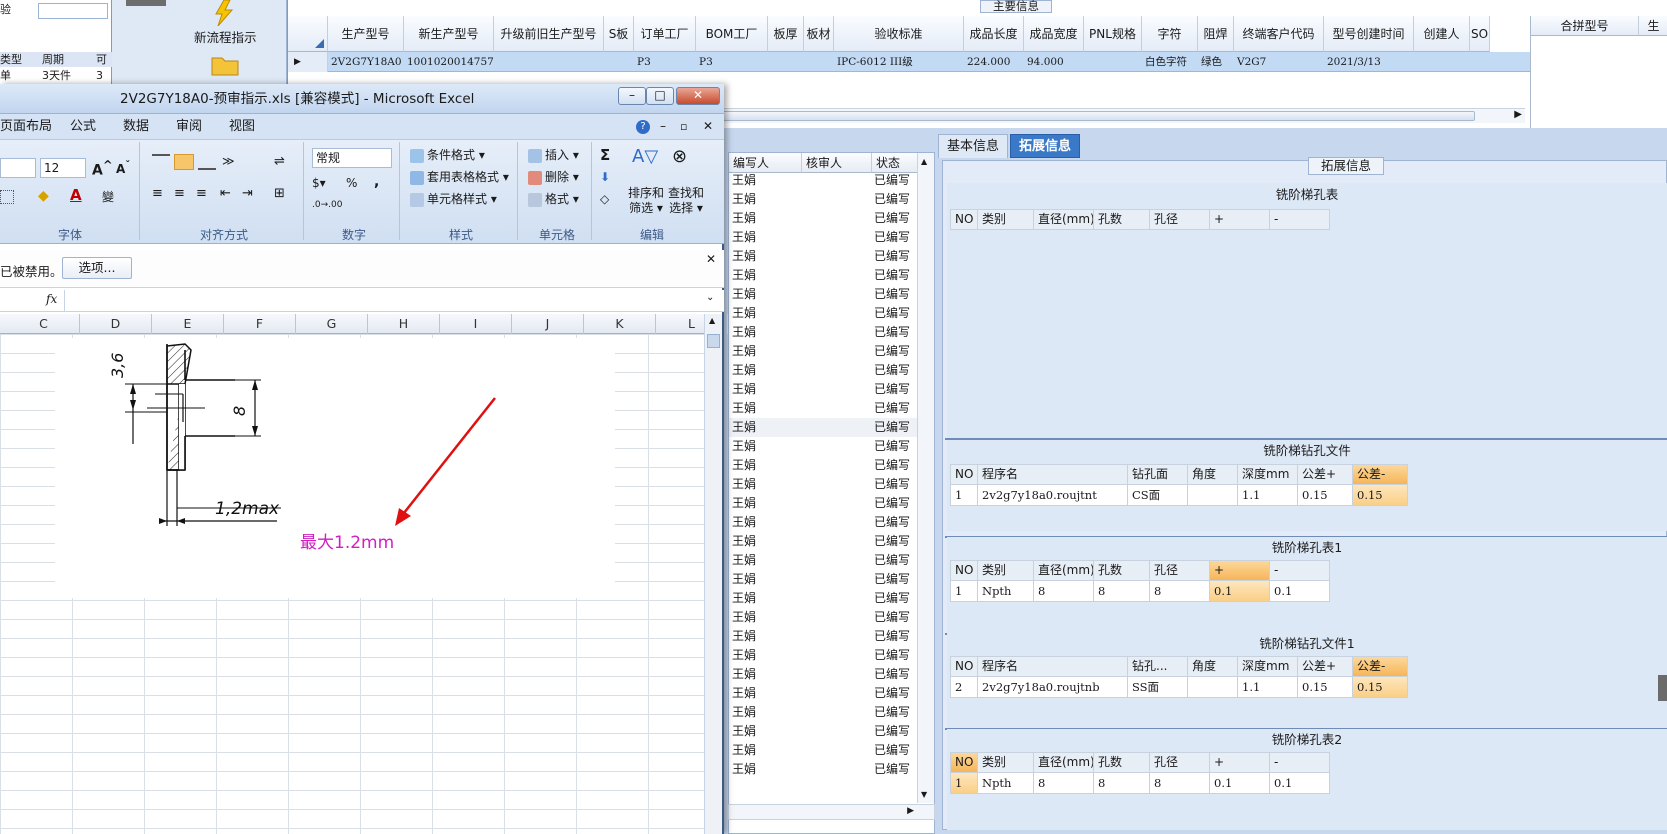 This screenshot has height=834, width=1667. What do you see at coordinates (837, 163) in the screenshot?
I see `column-header: 核审人` at bounding box center [837, 163].